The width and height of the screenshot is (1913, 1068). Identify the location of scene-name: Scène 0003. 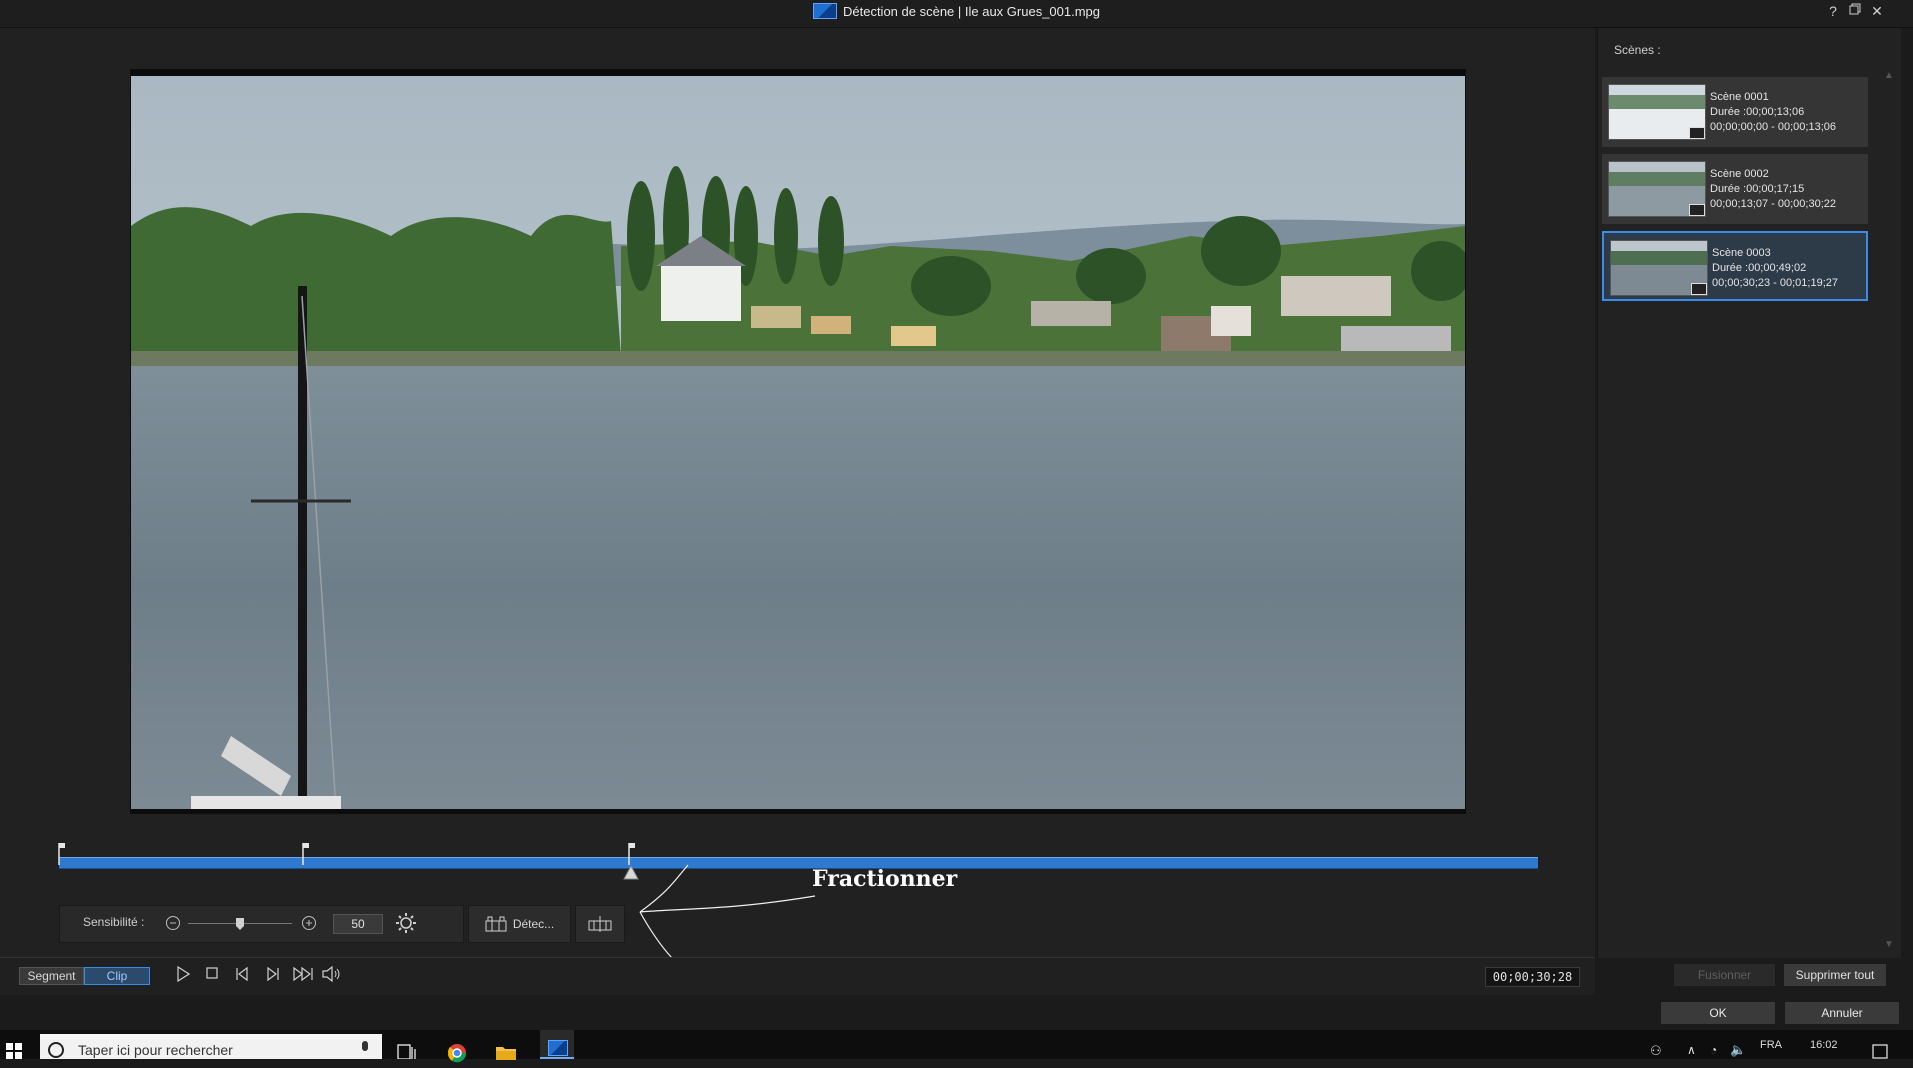
(1741, 253).